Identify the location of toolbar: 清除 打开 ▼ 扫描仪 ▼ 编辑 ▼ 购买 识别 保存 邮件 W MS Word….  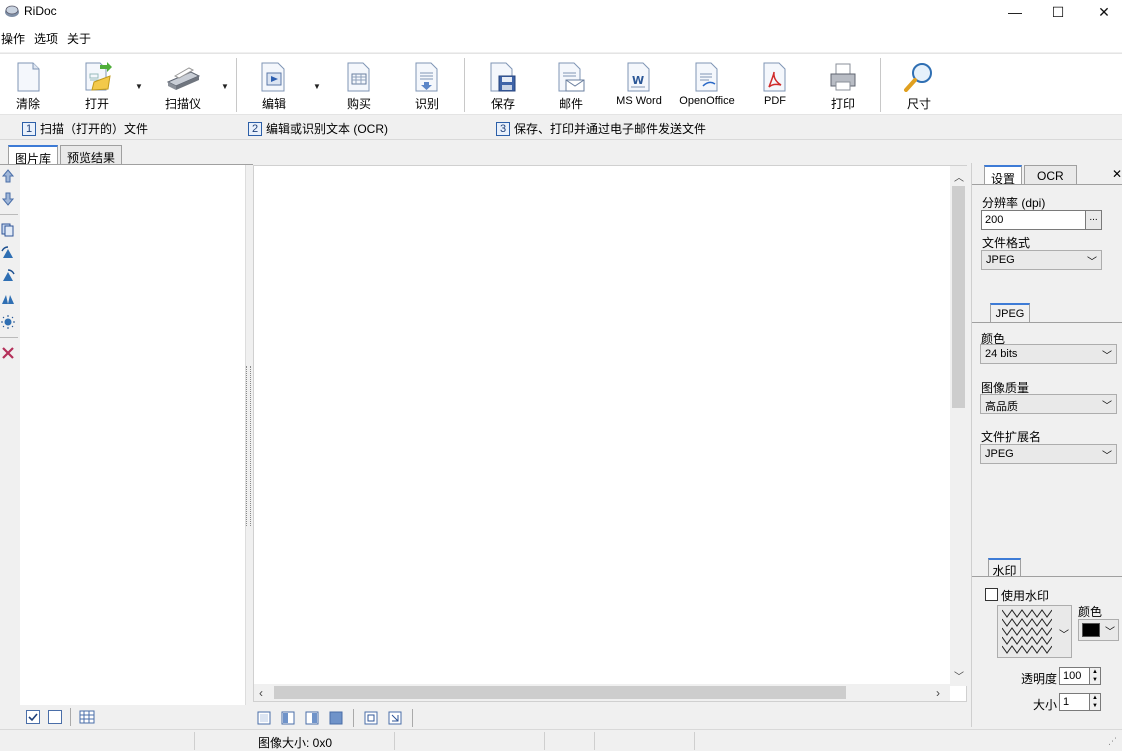
(561, 84).